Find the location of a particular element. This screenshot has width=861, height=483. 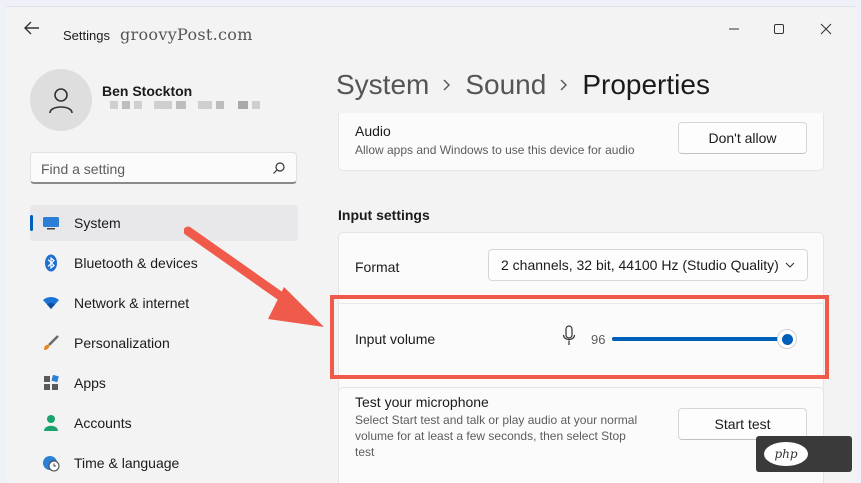

sidebar-item-label: Time & language is located at coordinates (127, 463).